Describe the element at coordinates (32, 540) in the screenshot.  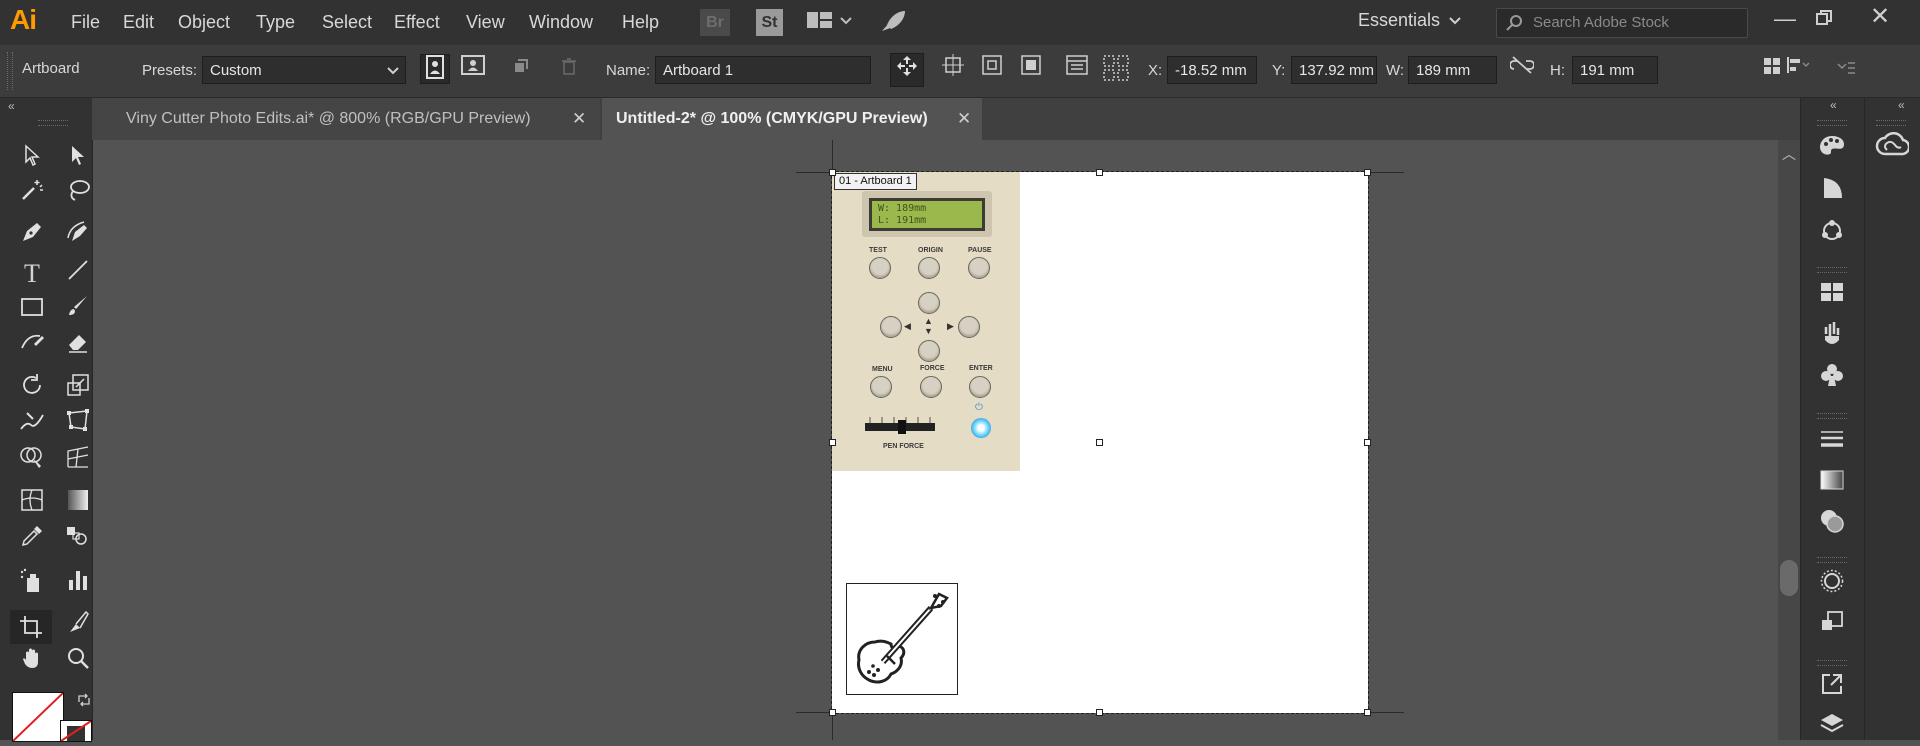
I see `eyedropper-tool-icon` at that location.